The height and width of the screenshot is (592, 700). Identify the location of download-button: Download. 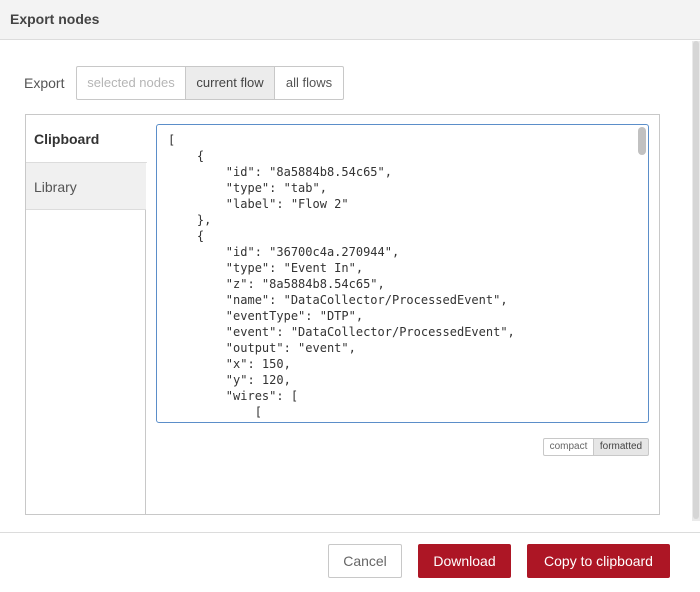
(464, 561).